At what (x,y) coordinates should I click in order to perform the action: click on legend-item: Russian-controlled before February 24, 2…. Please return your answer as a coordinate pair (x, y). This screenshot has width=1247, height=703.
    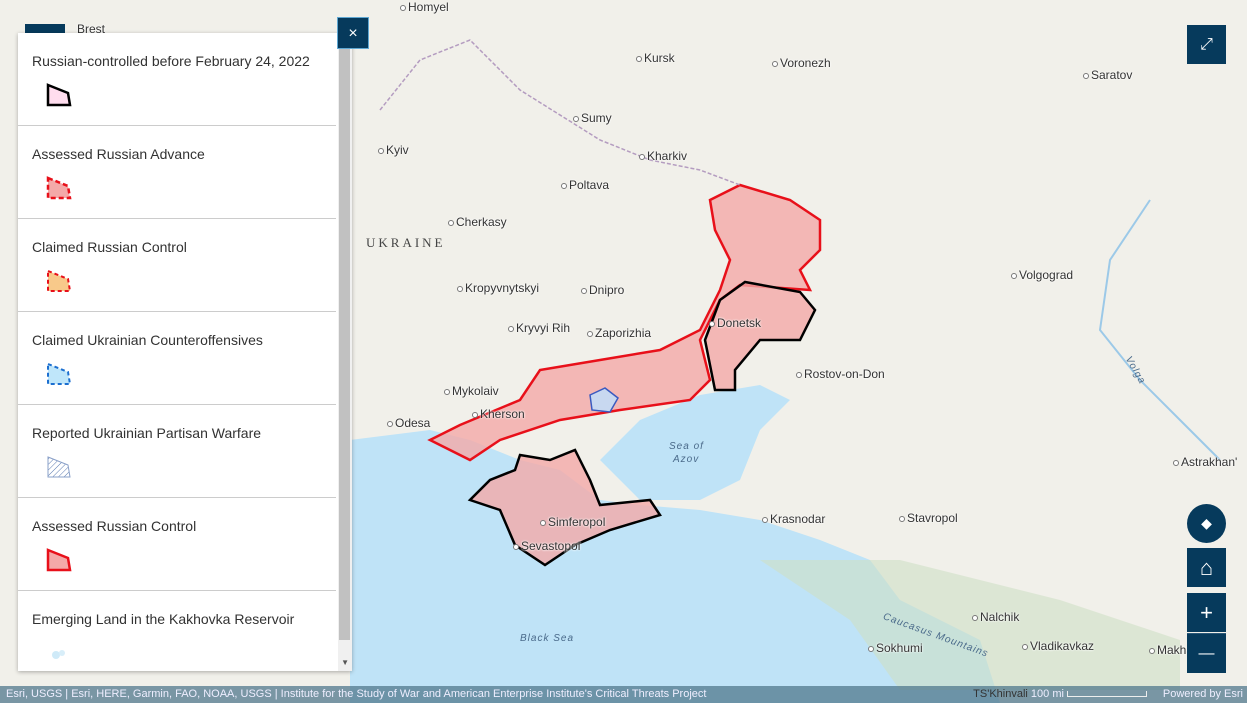
    Looking at the image, I should click on (177, 79).